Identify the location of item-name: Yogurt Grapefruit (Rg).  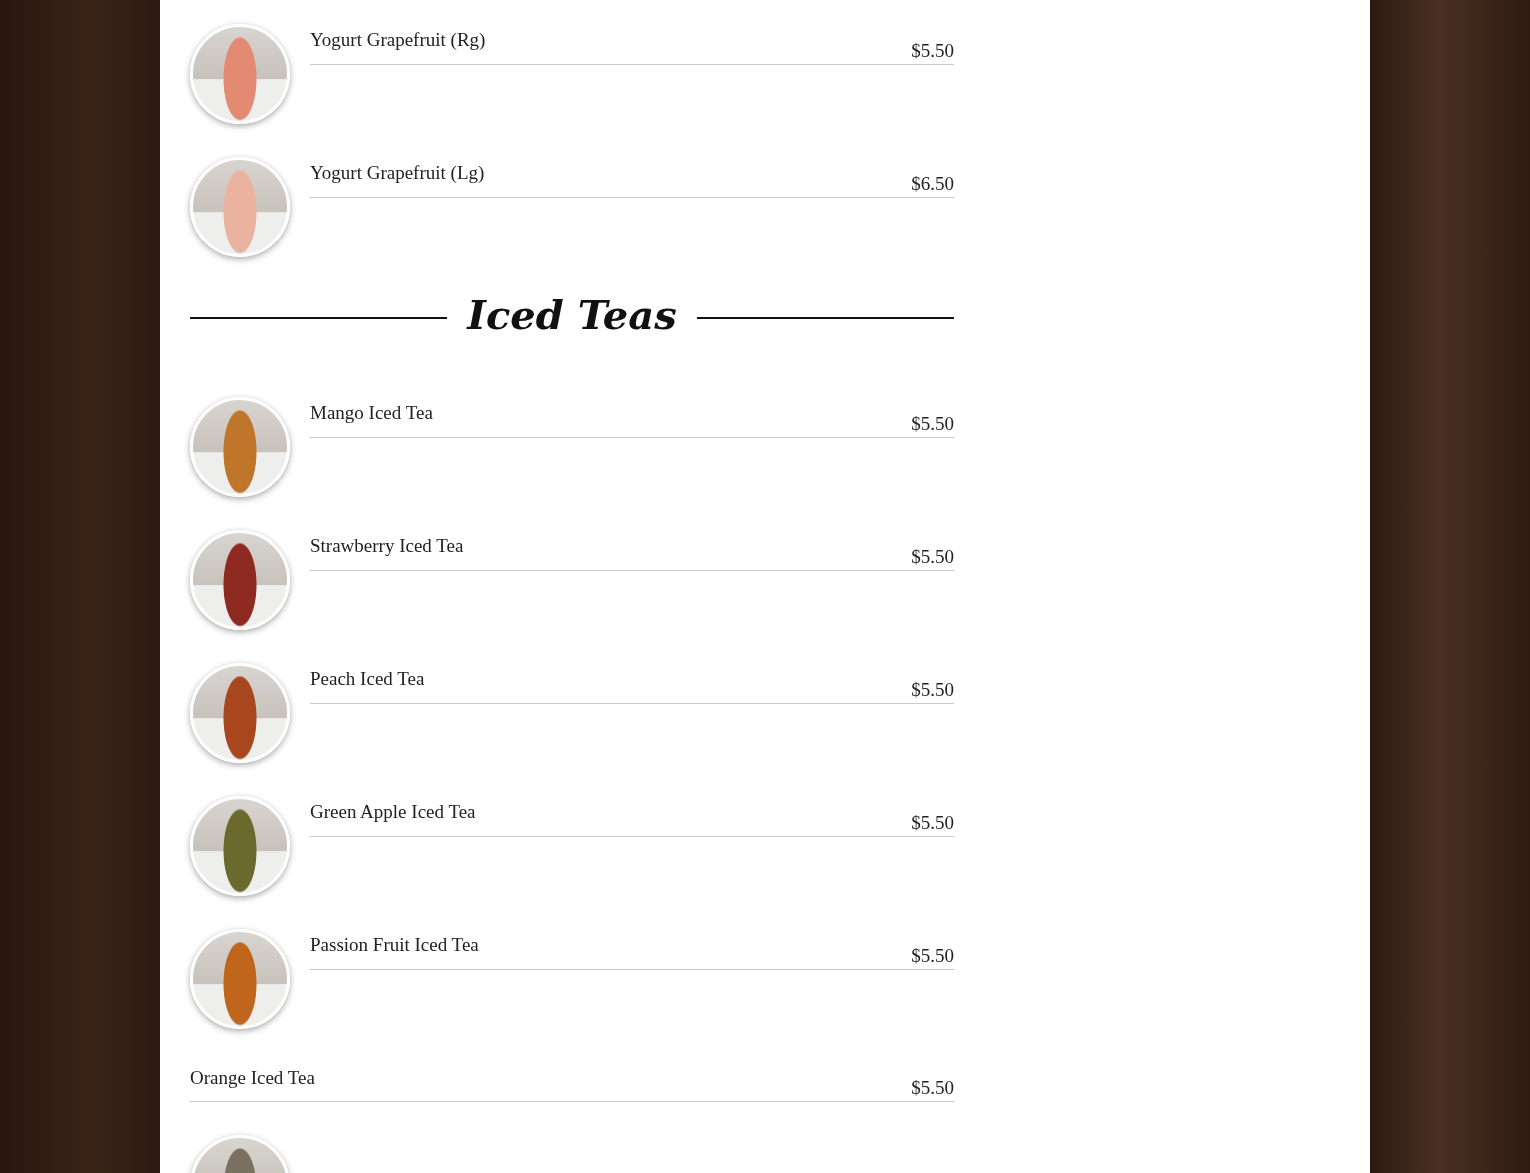
(398, 40).